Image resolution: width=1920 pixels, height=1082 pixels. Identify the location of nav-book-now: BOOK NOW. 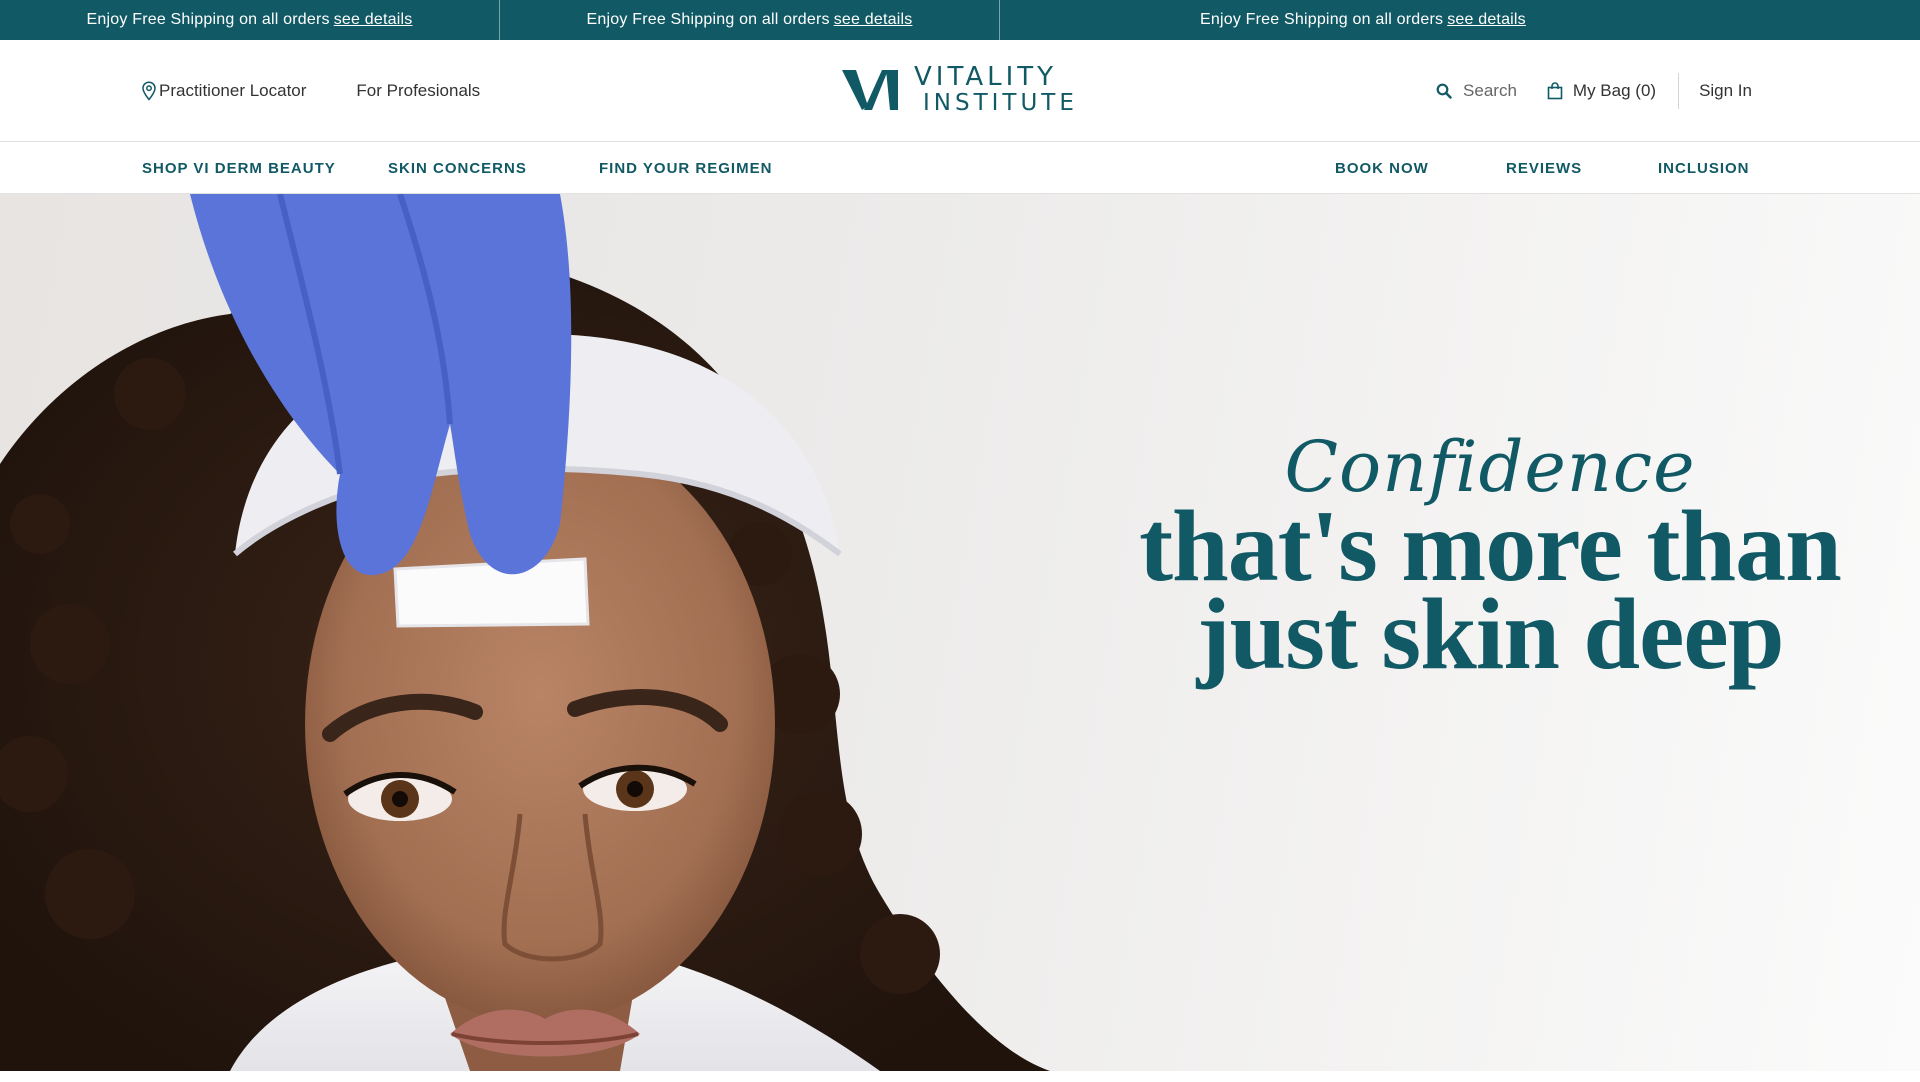
(1382, 168).